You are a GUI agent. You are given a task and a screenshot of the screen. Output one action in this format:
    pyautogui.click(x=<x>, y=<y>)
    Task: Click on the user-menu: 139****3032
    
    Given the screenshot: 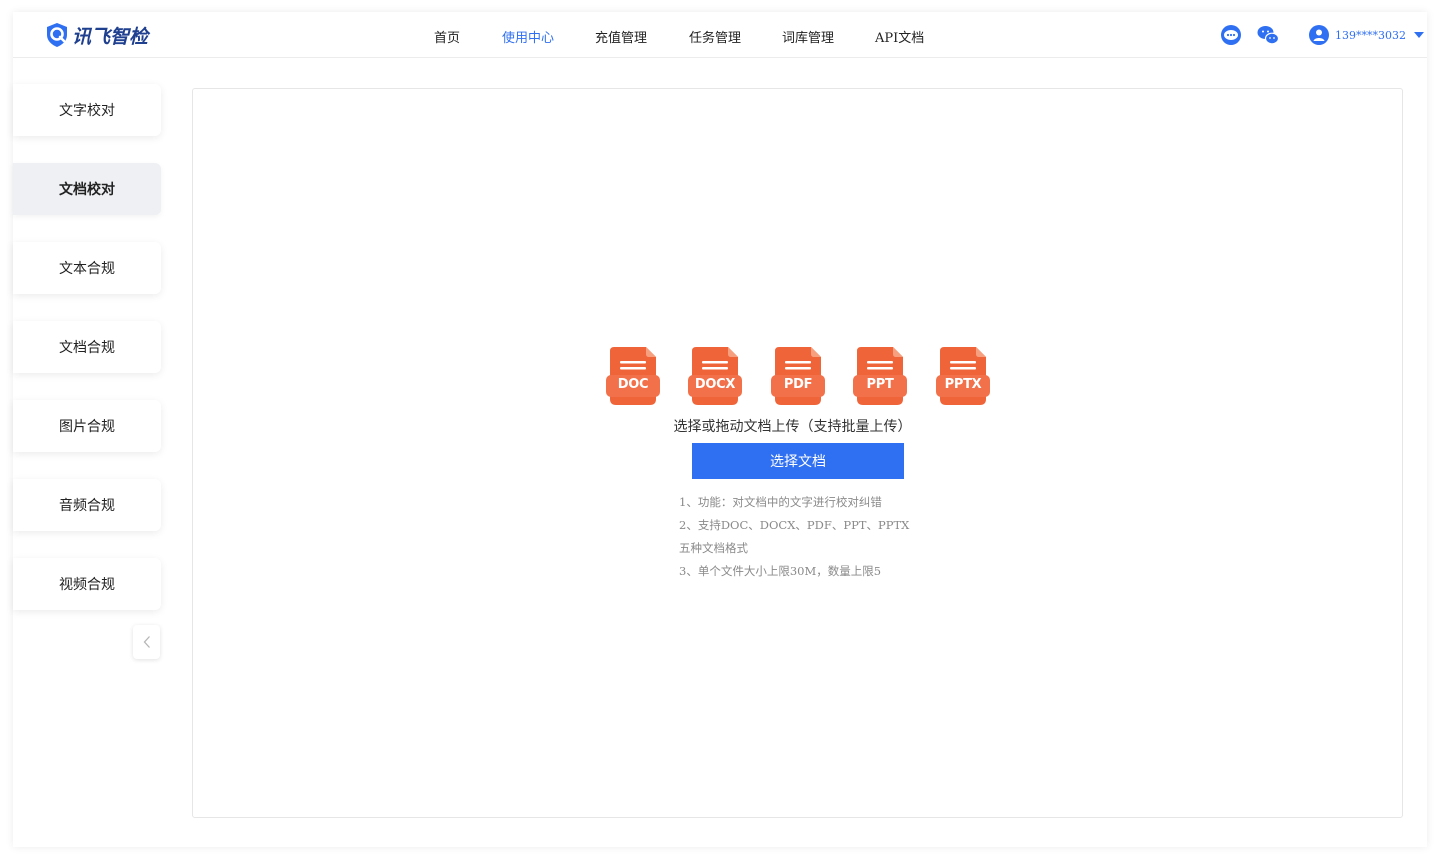 What is the action you would take?
    pyautogui.click(x=1366, y=35)
    